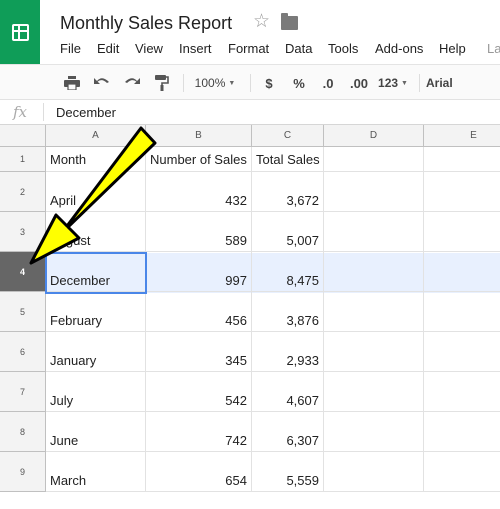 The image size is (500, 509). What do you see at coordinates (199, 392) in the screenshot?
I see `cell-b7: 542` at bounding box center [199, 392].